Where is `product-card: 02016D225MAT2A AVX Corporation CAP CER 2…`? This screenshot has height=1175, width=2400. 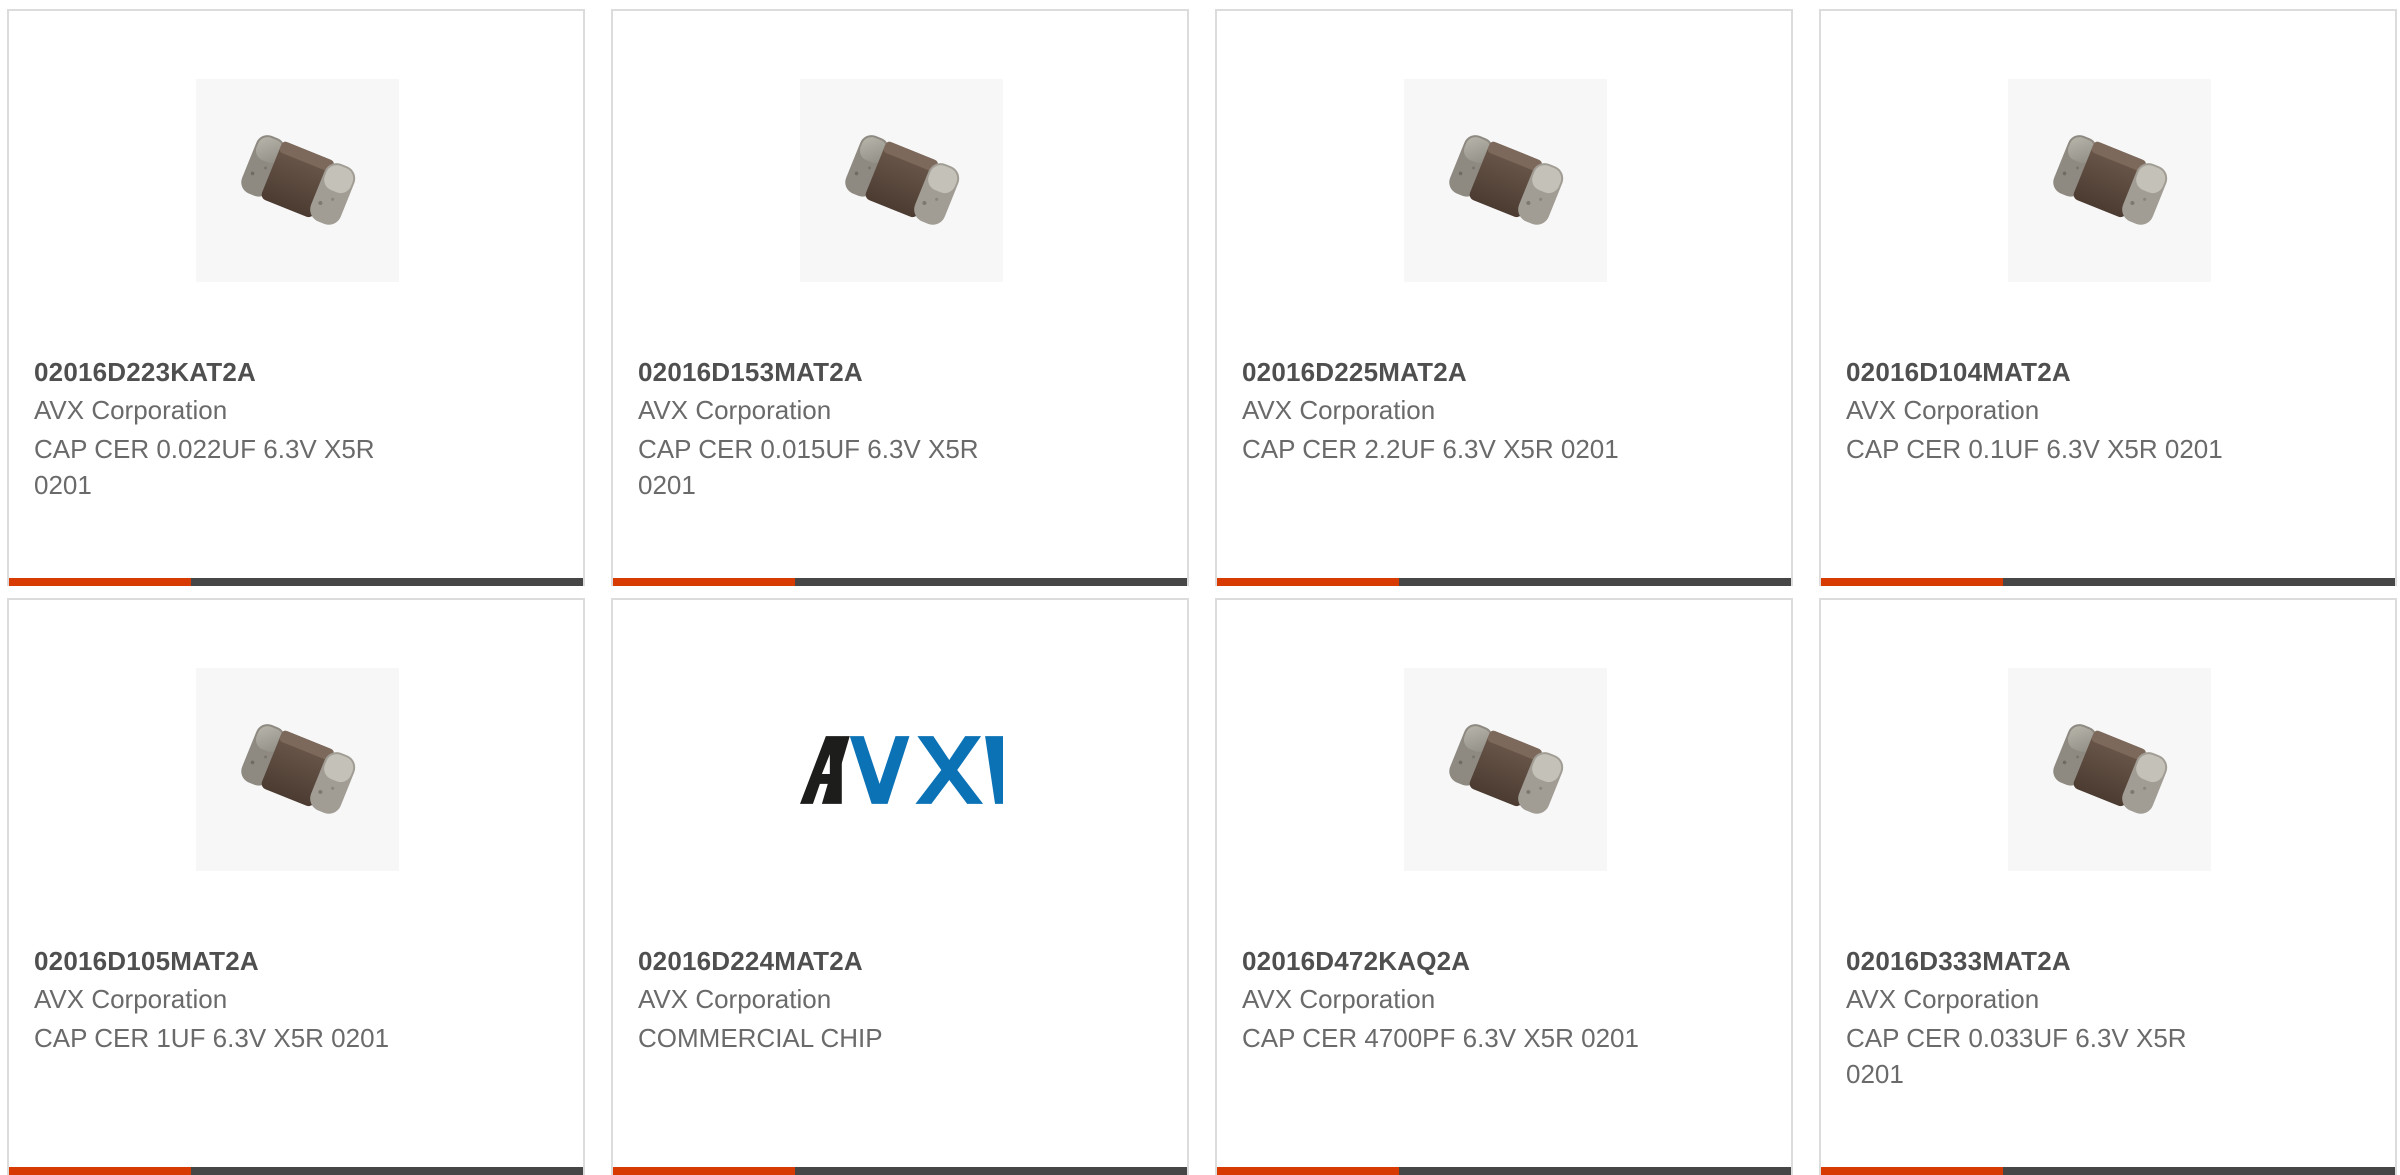
product-card: 02016D225MAT2A AVX Corporation CAP CER 2… is located at coordinates (1504, 297).